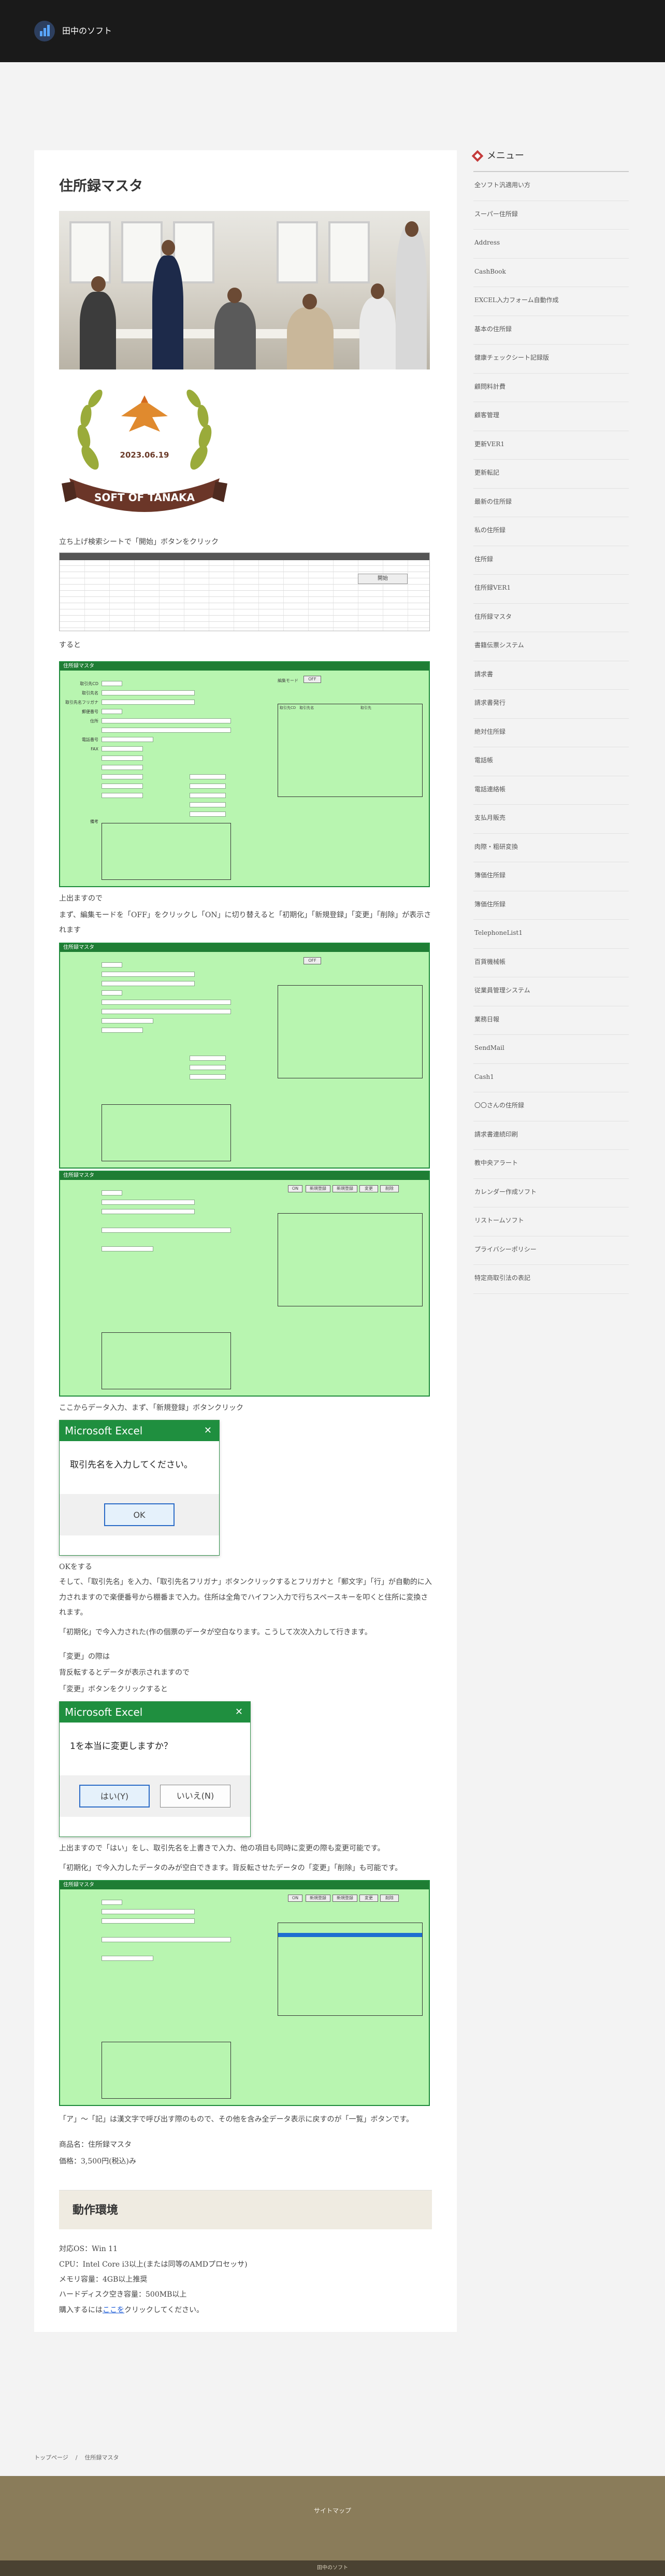 The image size is (665, 2576). Describe the element at coordinates (551, 646) in the screenshot. I see `sidebar-menu-item: 書籍伝票システム` at that location.